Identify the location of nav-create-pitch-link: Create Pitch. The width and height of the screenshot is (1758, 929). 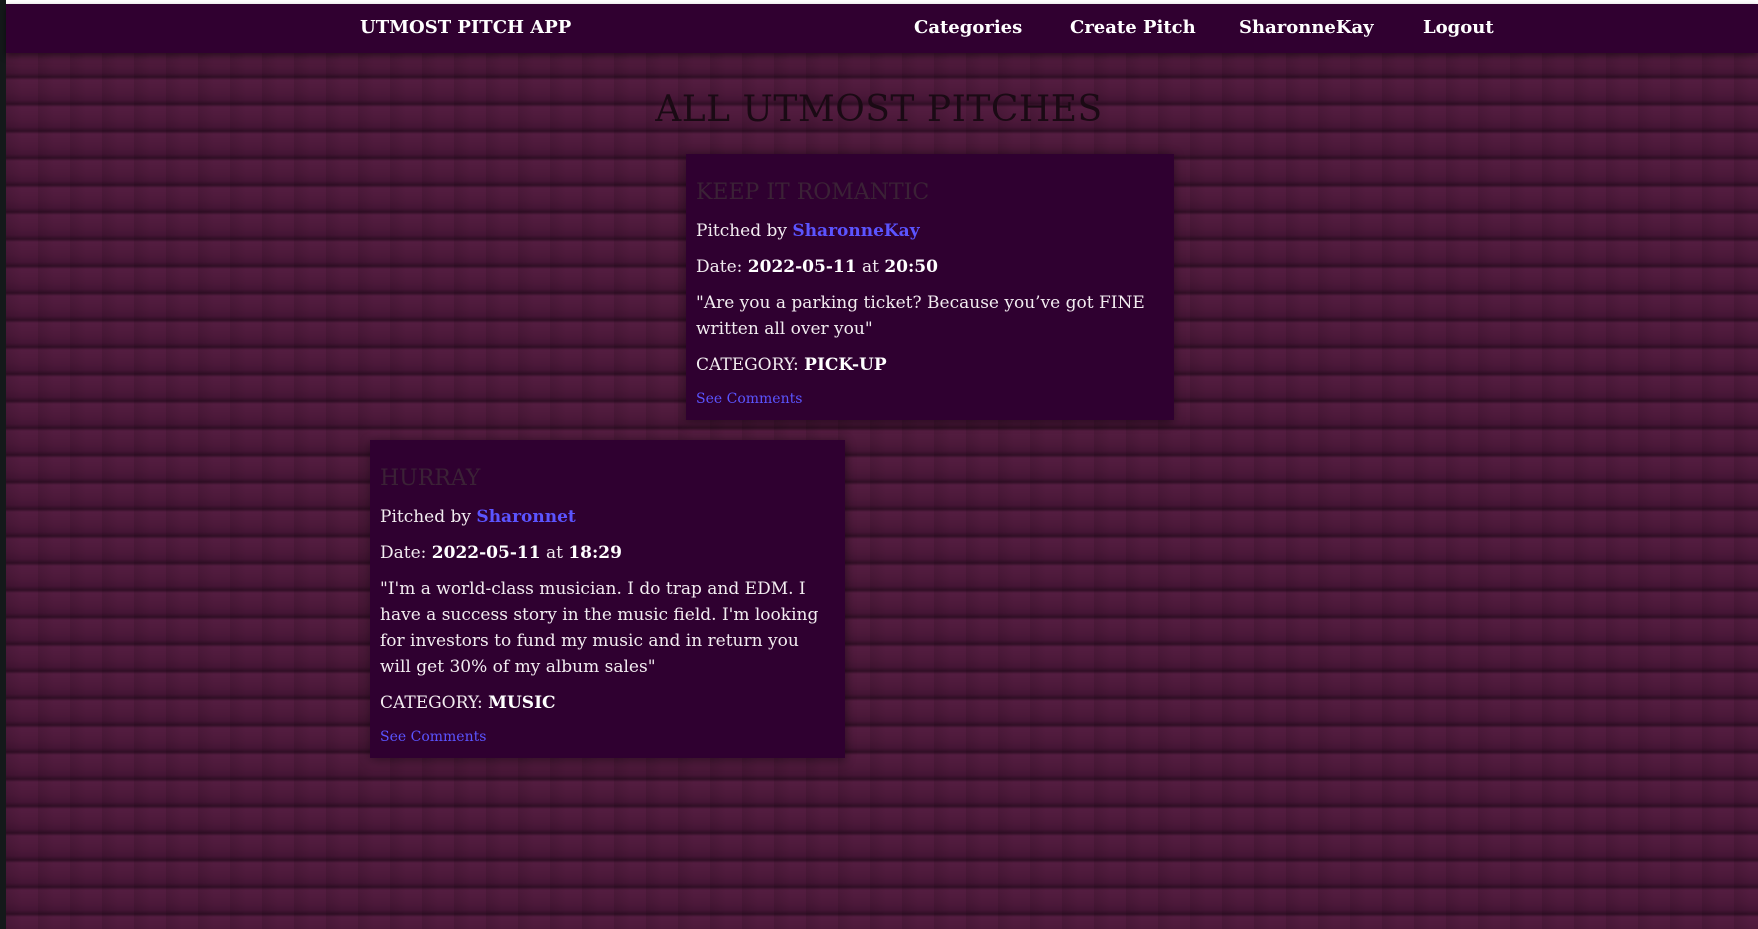
(1133, 28).